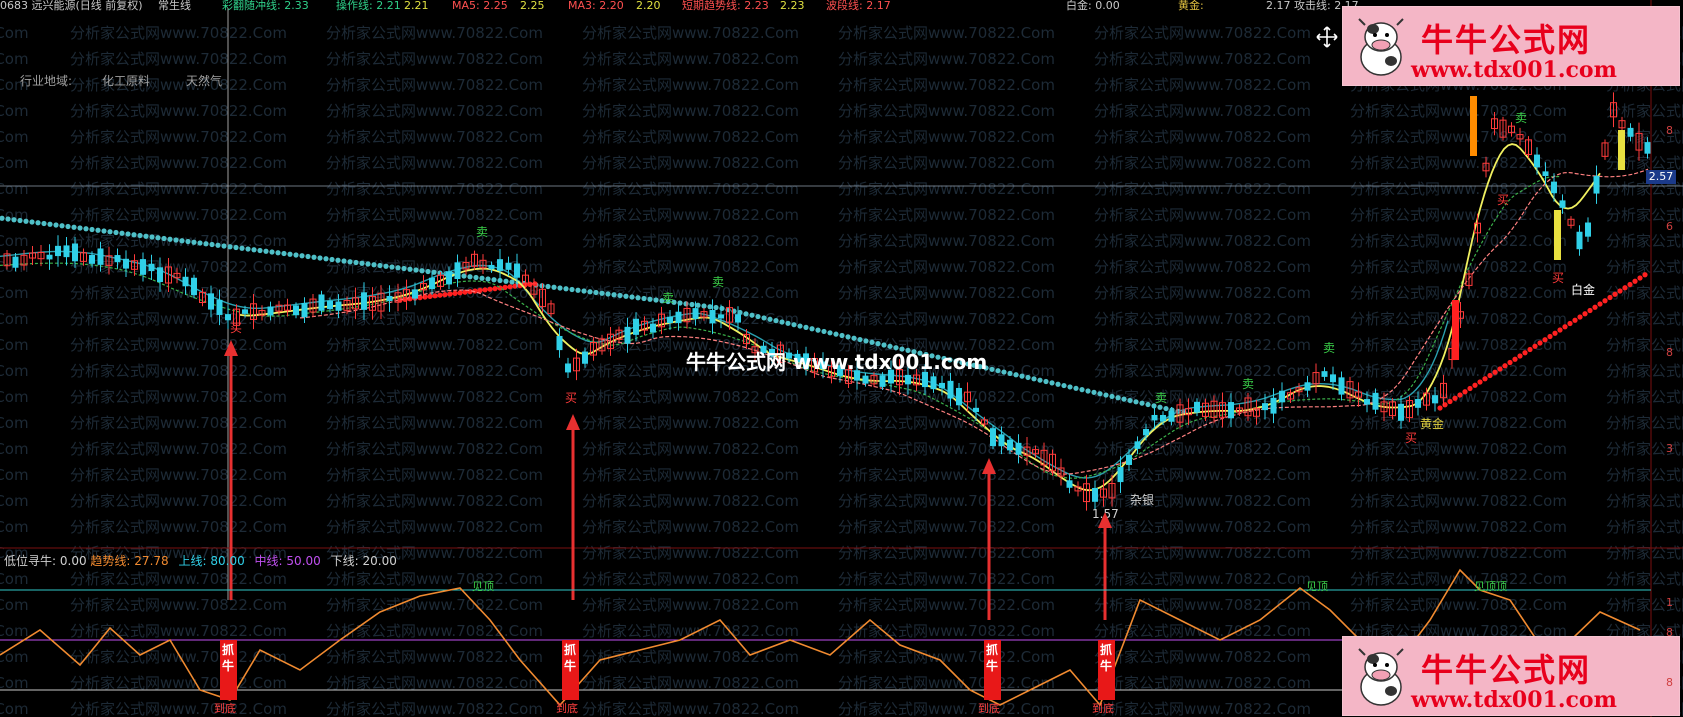 The image size is (1683, 717). What do you see at coordinates (174, 6) in the screenshot?
I see `header-item: 常生线` at bounding box center [174, 6].